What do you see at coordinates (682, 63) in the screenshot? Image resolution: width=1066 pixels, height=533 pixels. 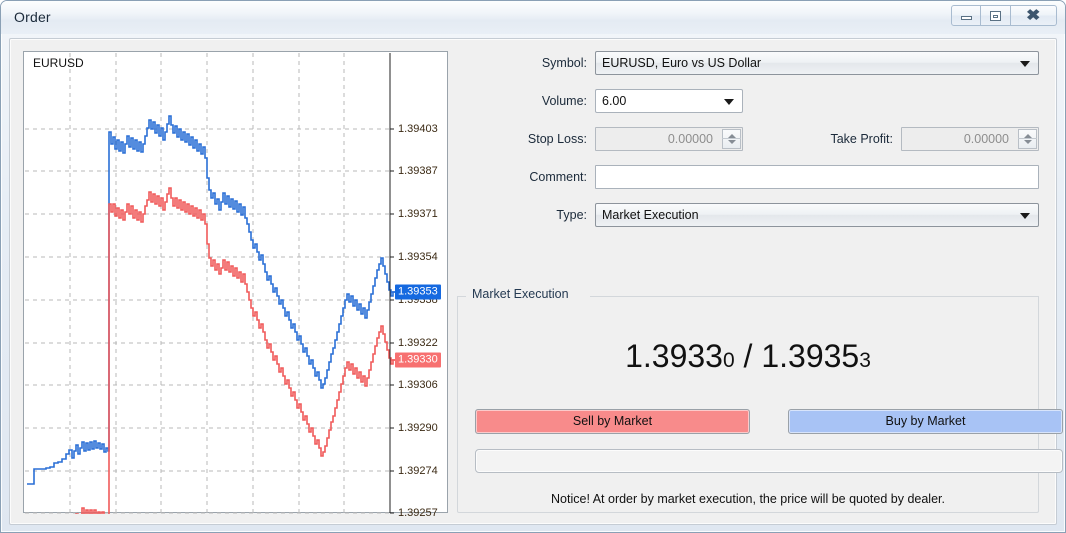 I see `symbol-value: EURUSD, Euro vs US Dollar` at bounding box center [682, 63].